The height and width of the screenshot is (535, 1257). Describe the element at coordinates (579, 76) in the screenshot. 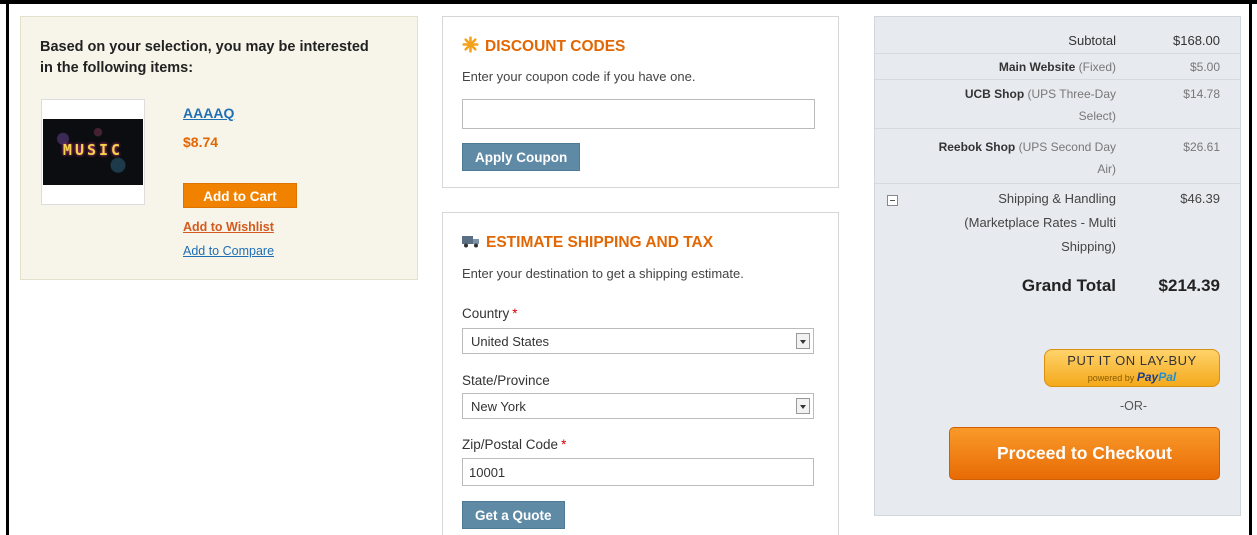

I see `discount-intro: Enter your coupon code if you have one.` at that location.